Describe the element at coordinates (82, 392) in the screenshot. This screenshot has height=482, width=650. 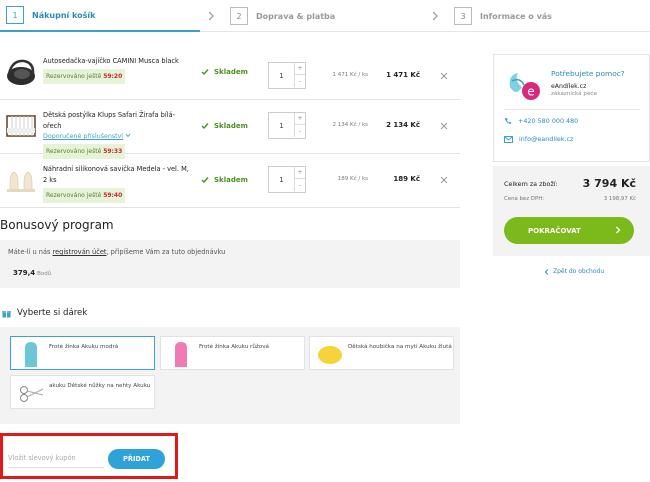
I see `gift-option: akuku Dětské nůžky na nehty Akuku` at that location.